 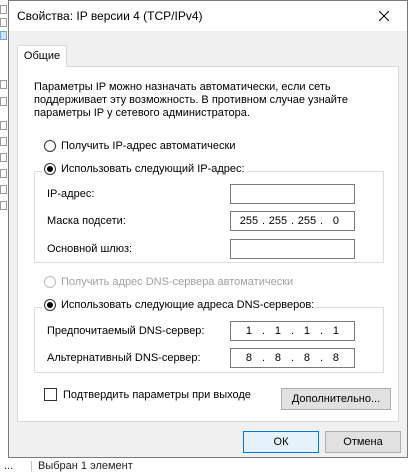 I want to click on ip-address-label: IP-адрес:, so click(x=71, y=194).